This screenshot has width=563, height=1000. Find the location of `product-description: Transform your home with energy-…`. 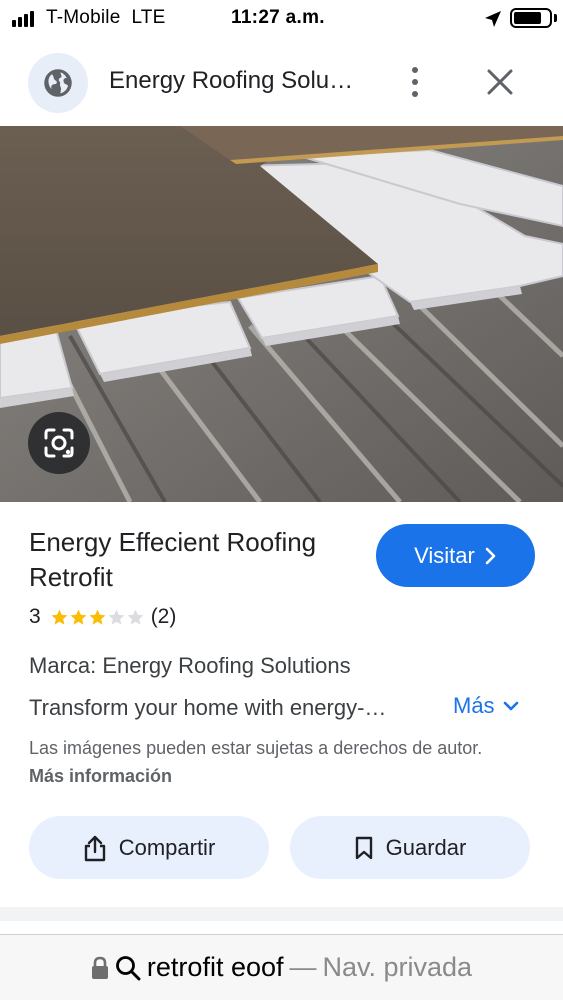

product-description: Transform your home with energy-… is located at coordinates (208, 707).